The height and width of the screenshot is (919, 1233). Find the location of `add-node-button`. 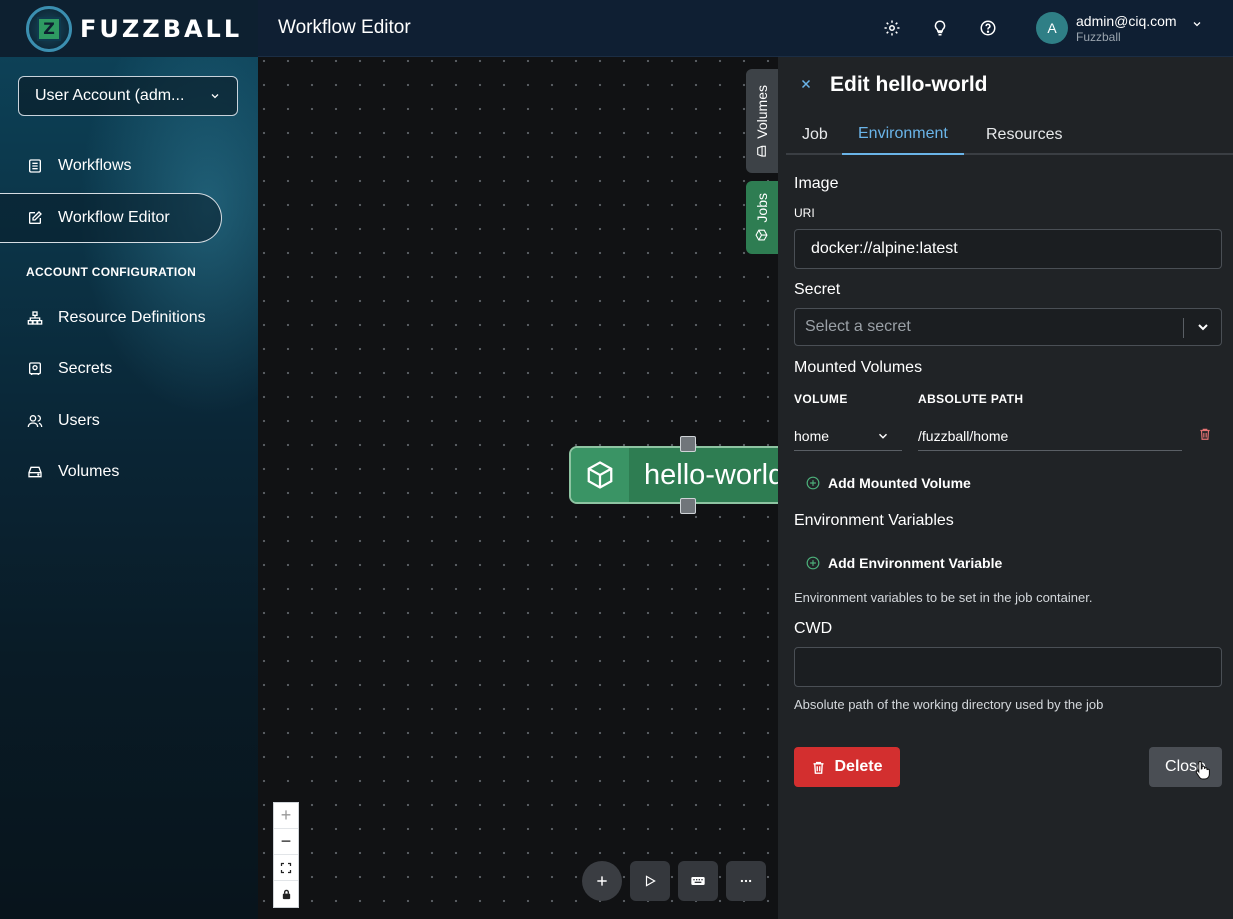

add-node-button is located at coordinates (602, 881).